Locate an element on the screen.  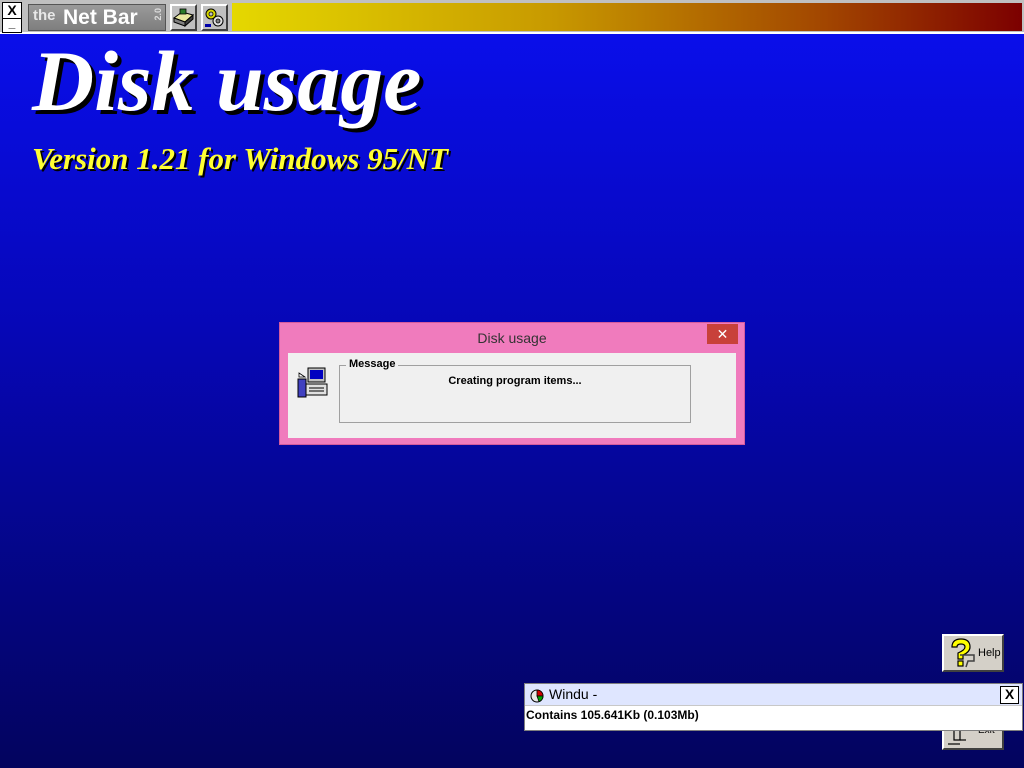
message-group-label: Message is located at coordinates (372, 364).